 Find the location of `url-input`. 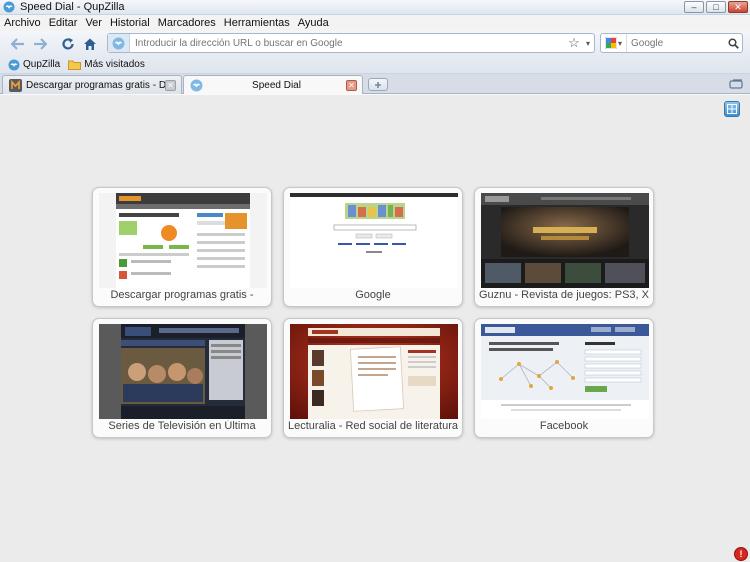

url-input is located at coordinates (350, 43).